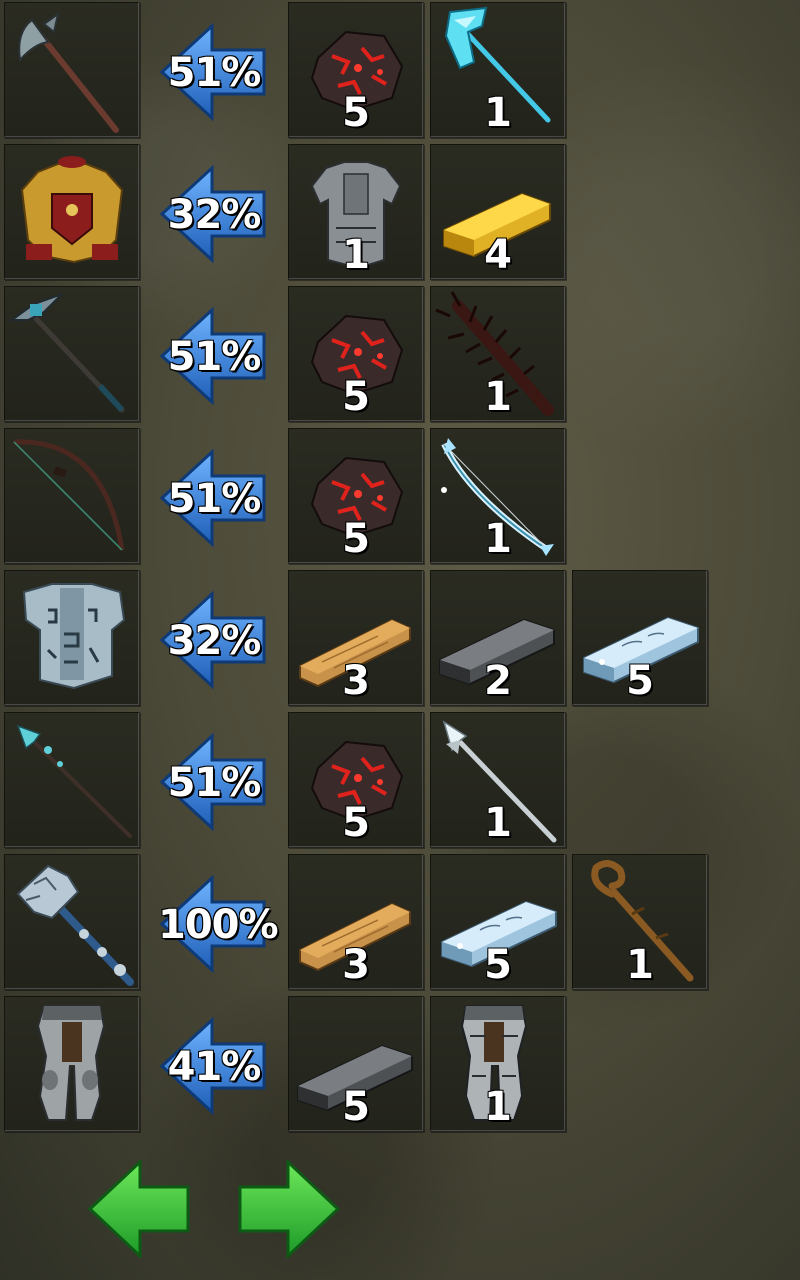  I want to click on success-chance-label: 41%, so click(214, 1067).